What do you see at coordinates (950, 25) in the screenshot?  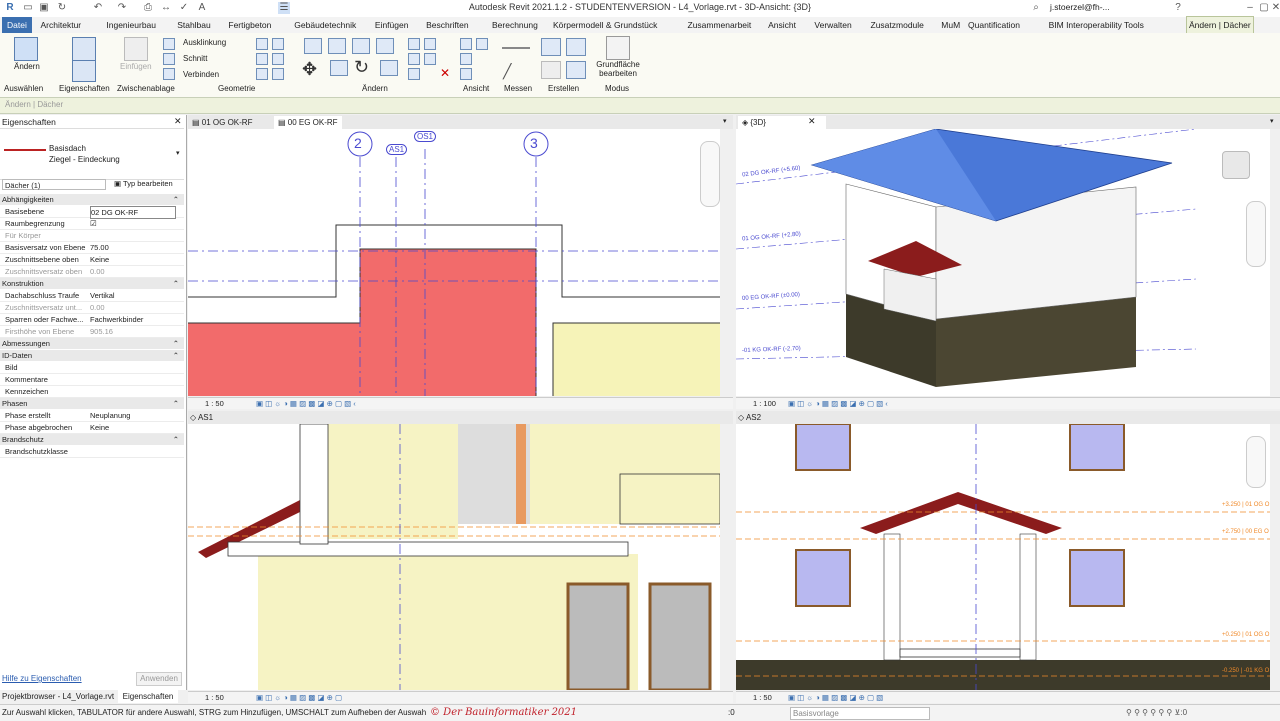 I see `tab-14: MuM` at bounding box center [950, 25].